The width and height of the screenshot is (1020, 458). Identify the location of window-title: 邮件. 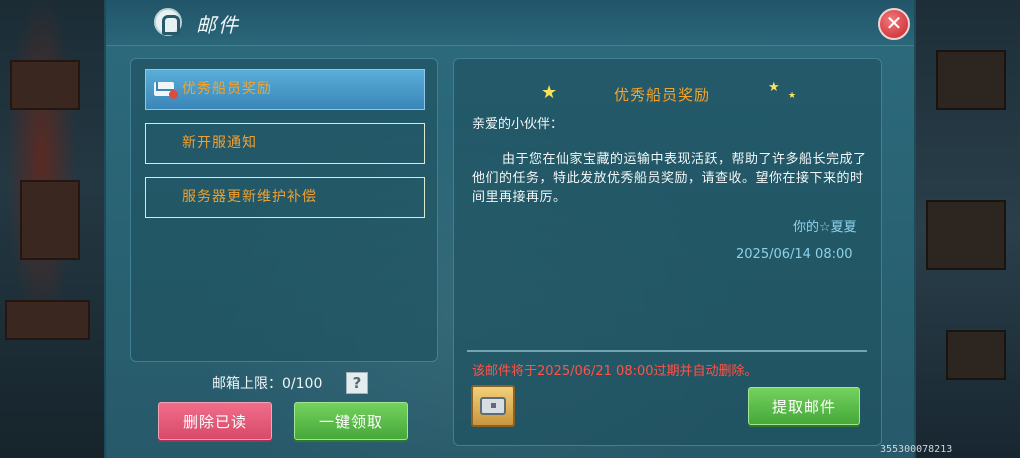
(218, 25).